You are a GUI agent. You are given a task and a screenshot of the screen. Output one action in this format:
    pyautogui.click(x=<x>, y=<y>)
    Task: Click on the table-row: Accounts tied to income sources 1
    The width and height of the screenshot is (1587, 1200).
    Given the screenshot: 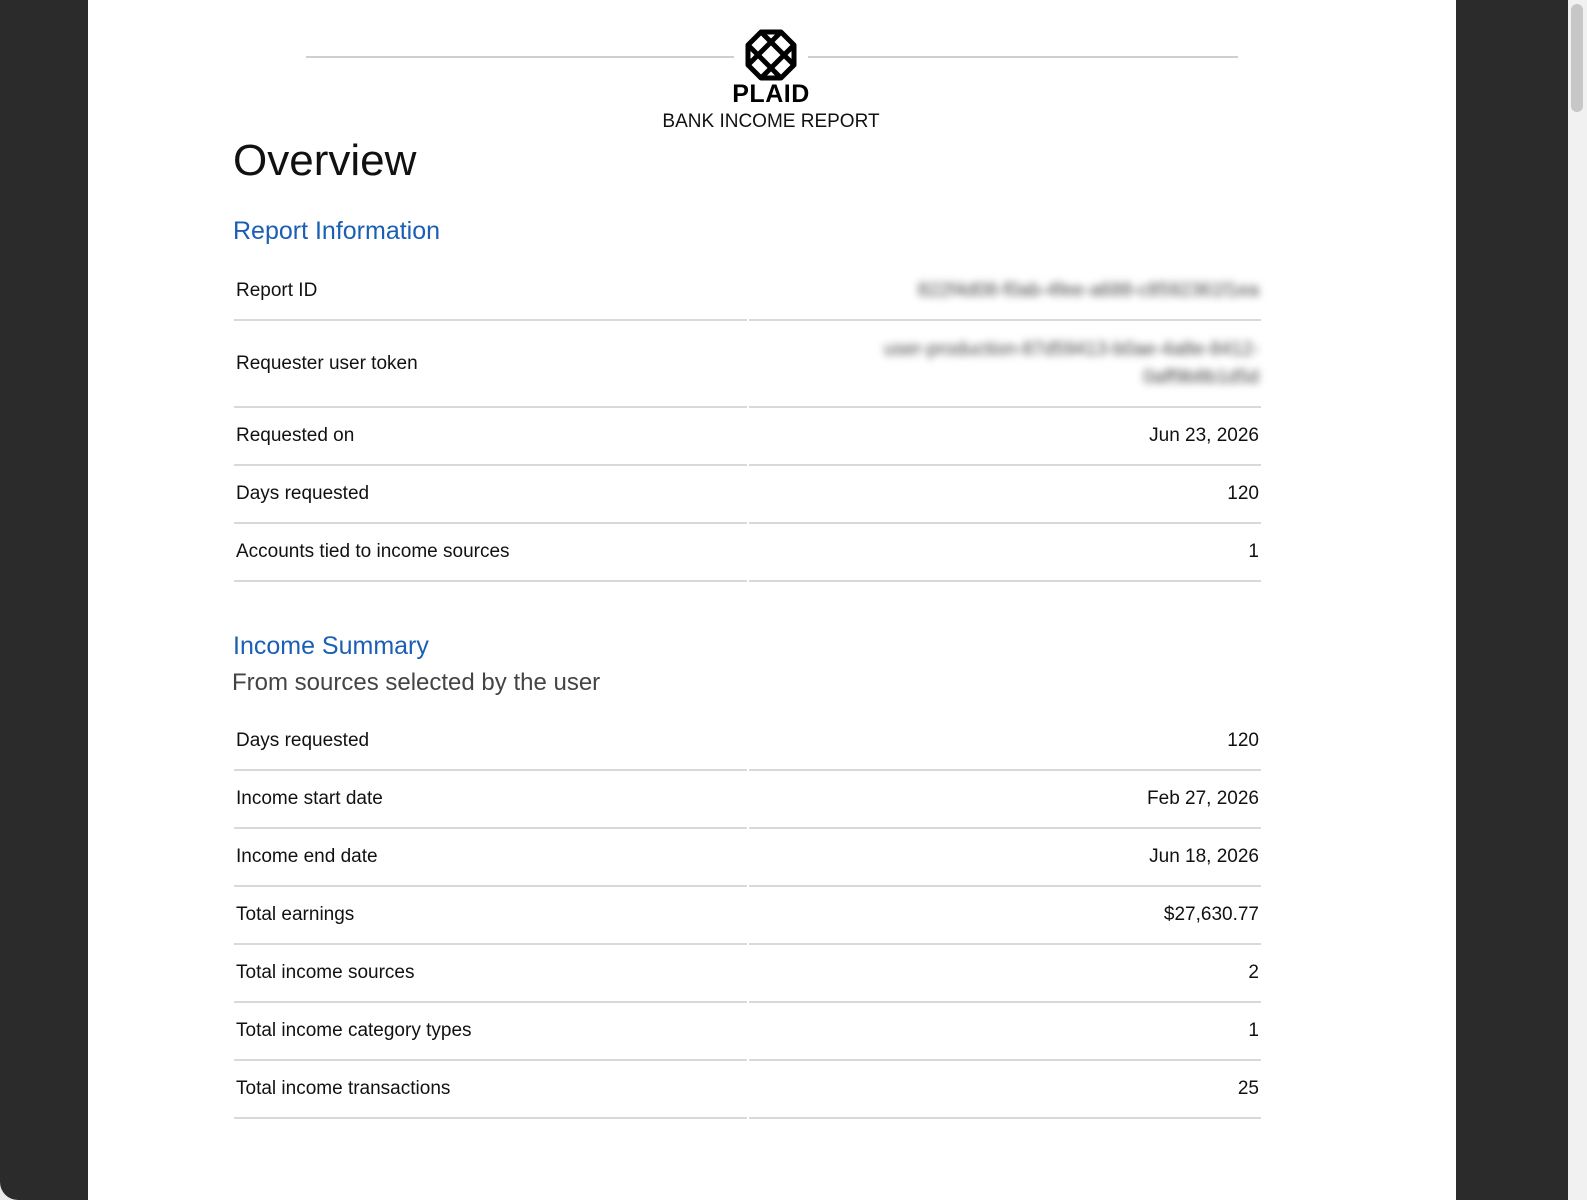 What is the action you would take?
    pyautogui.click(x=747, y=553)
    